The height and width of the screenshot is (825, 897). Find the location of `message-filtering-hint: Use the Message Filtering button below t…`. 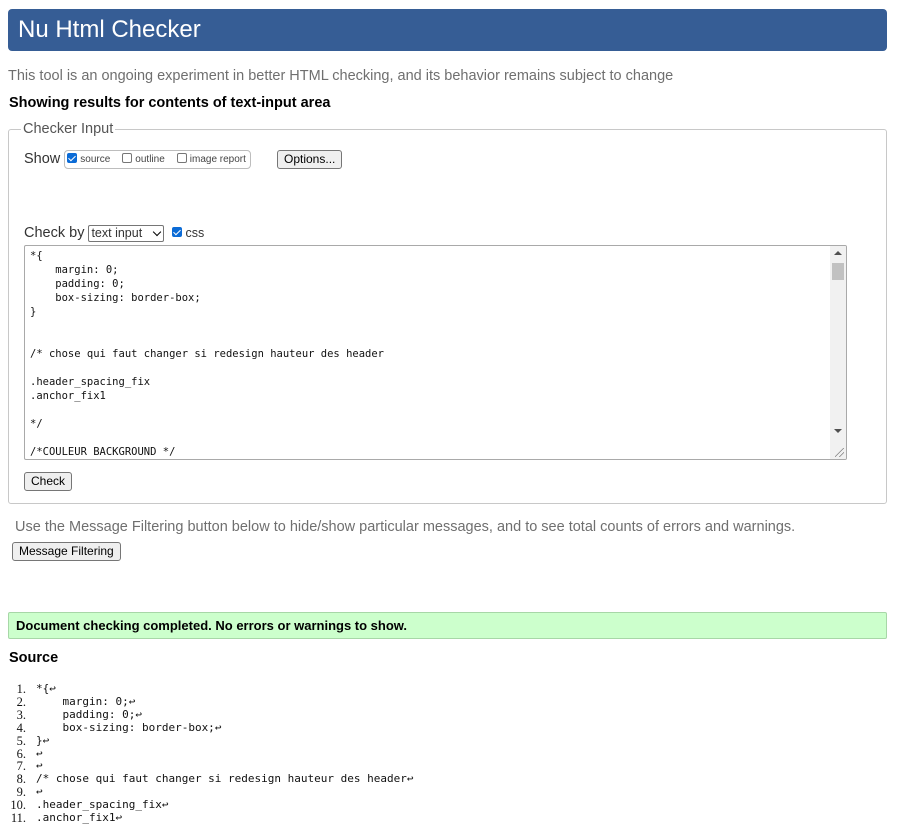

message-filtering-hint: Use the Message Filtering button below t… is located at coordinates (405, 527).